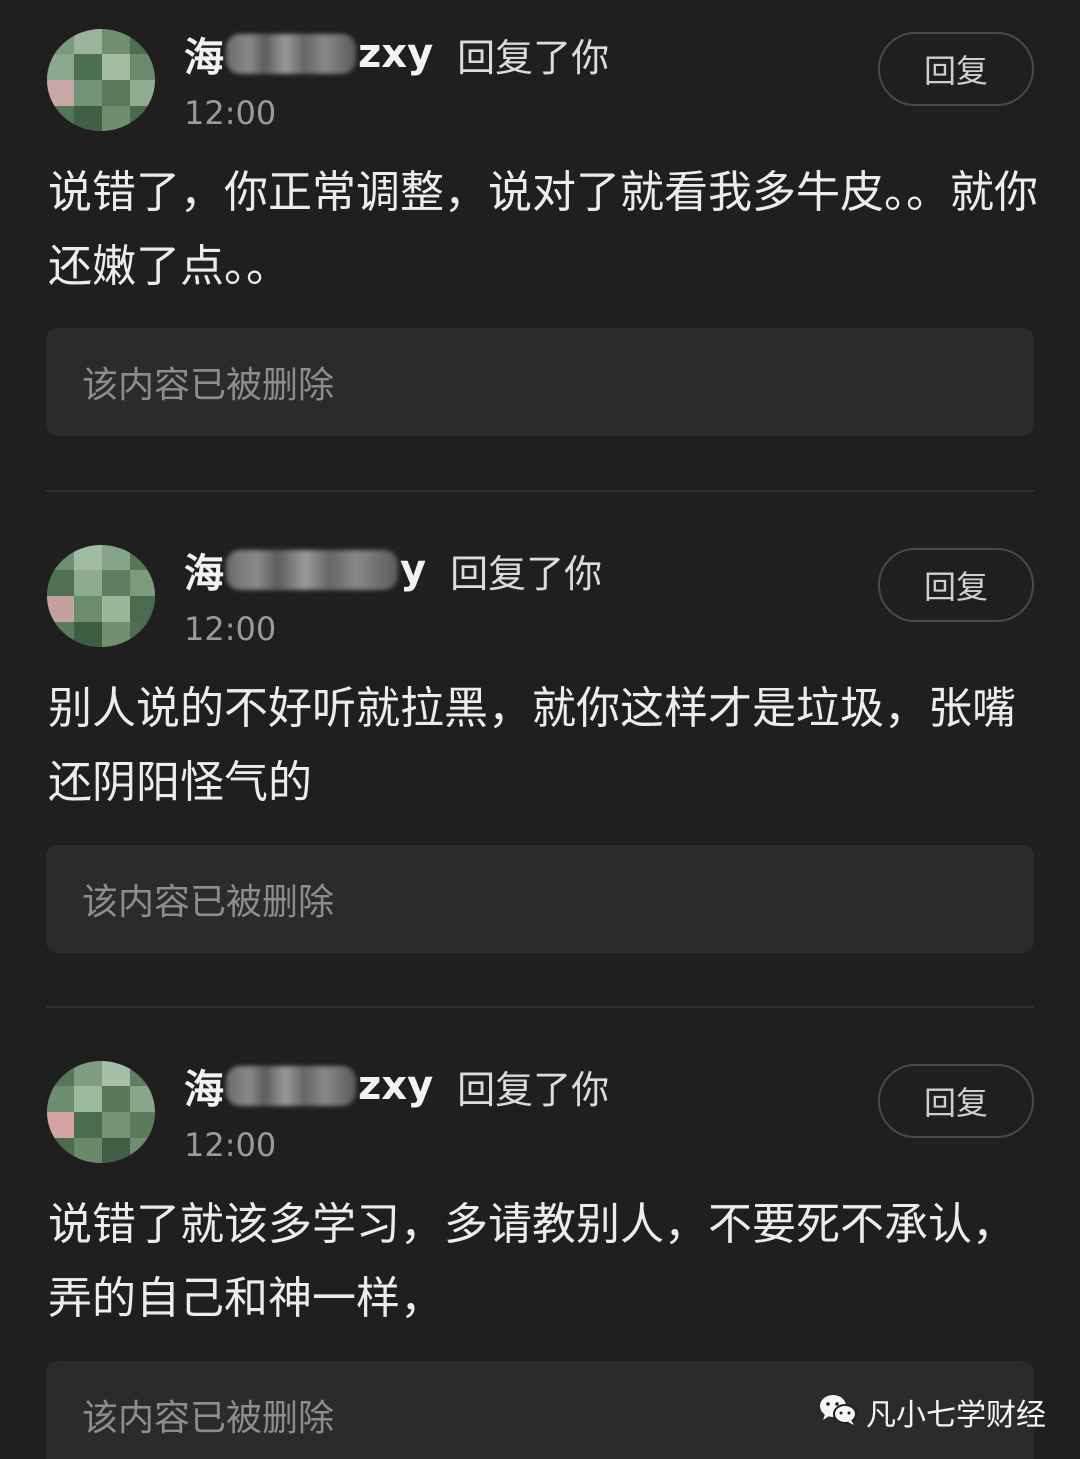  What do you see at coordinates (413, 570) in the screenshot?
I see `username-suffix: y` at bounding box center [413, 570].